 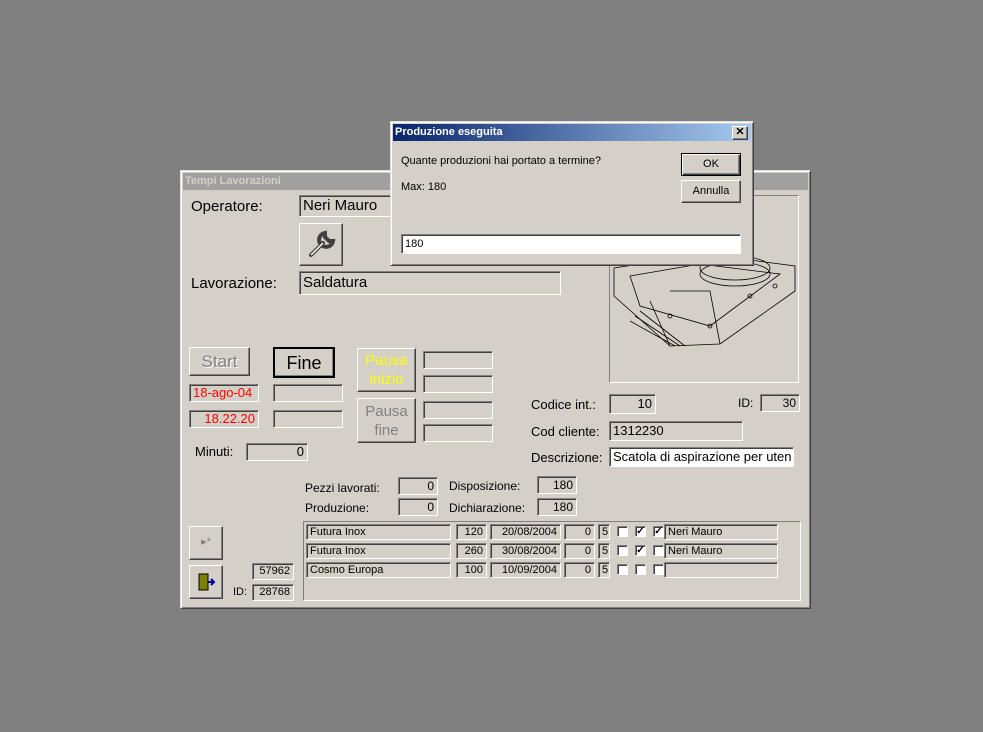 I want to click on end-button: Fine, so click(x=304, y=362).